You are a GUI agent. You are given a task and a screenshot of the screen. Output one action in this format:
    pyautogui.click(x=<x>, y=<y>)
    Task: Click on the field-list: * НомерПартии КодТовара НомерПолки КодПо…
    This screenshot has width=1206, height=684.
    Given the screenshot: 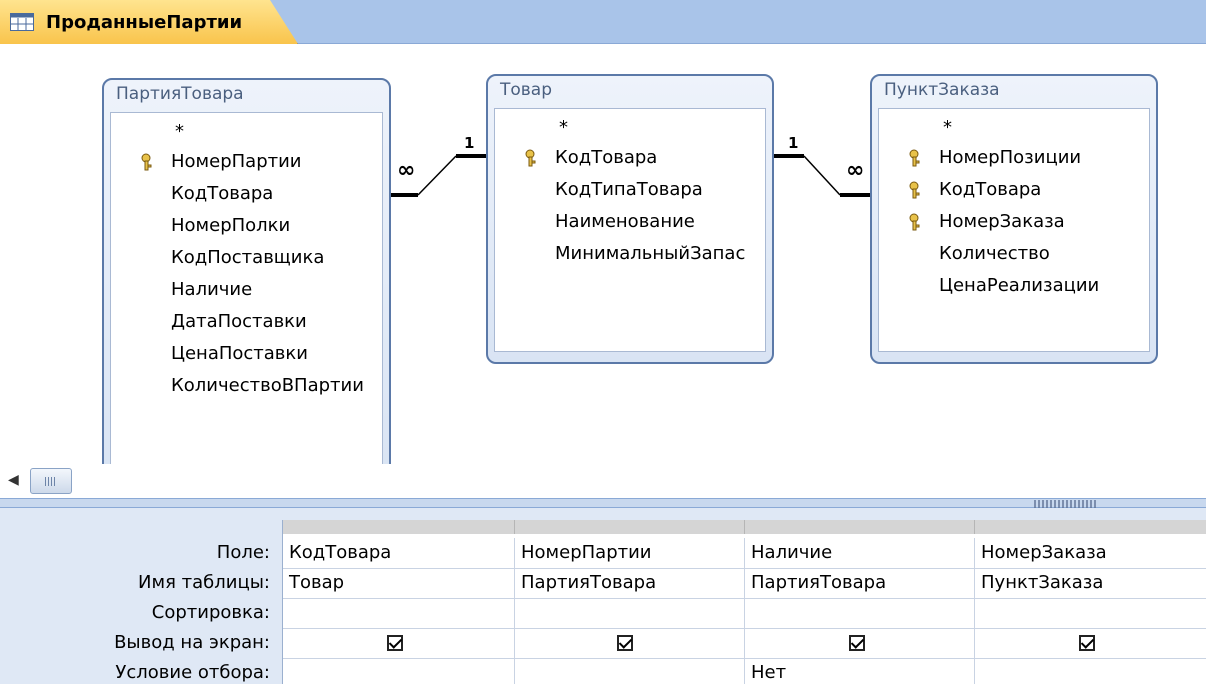 What is the action you would take?
    pyautogui.click(x=246, y=293)
    